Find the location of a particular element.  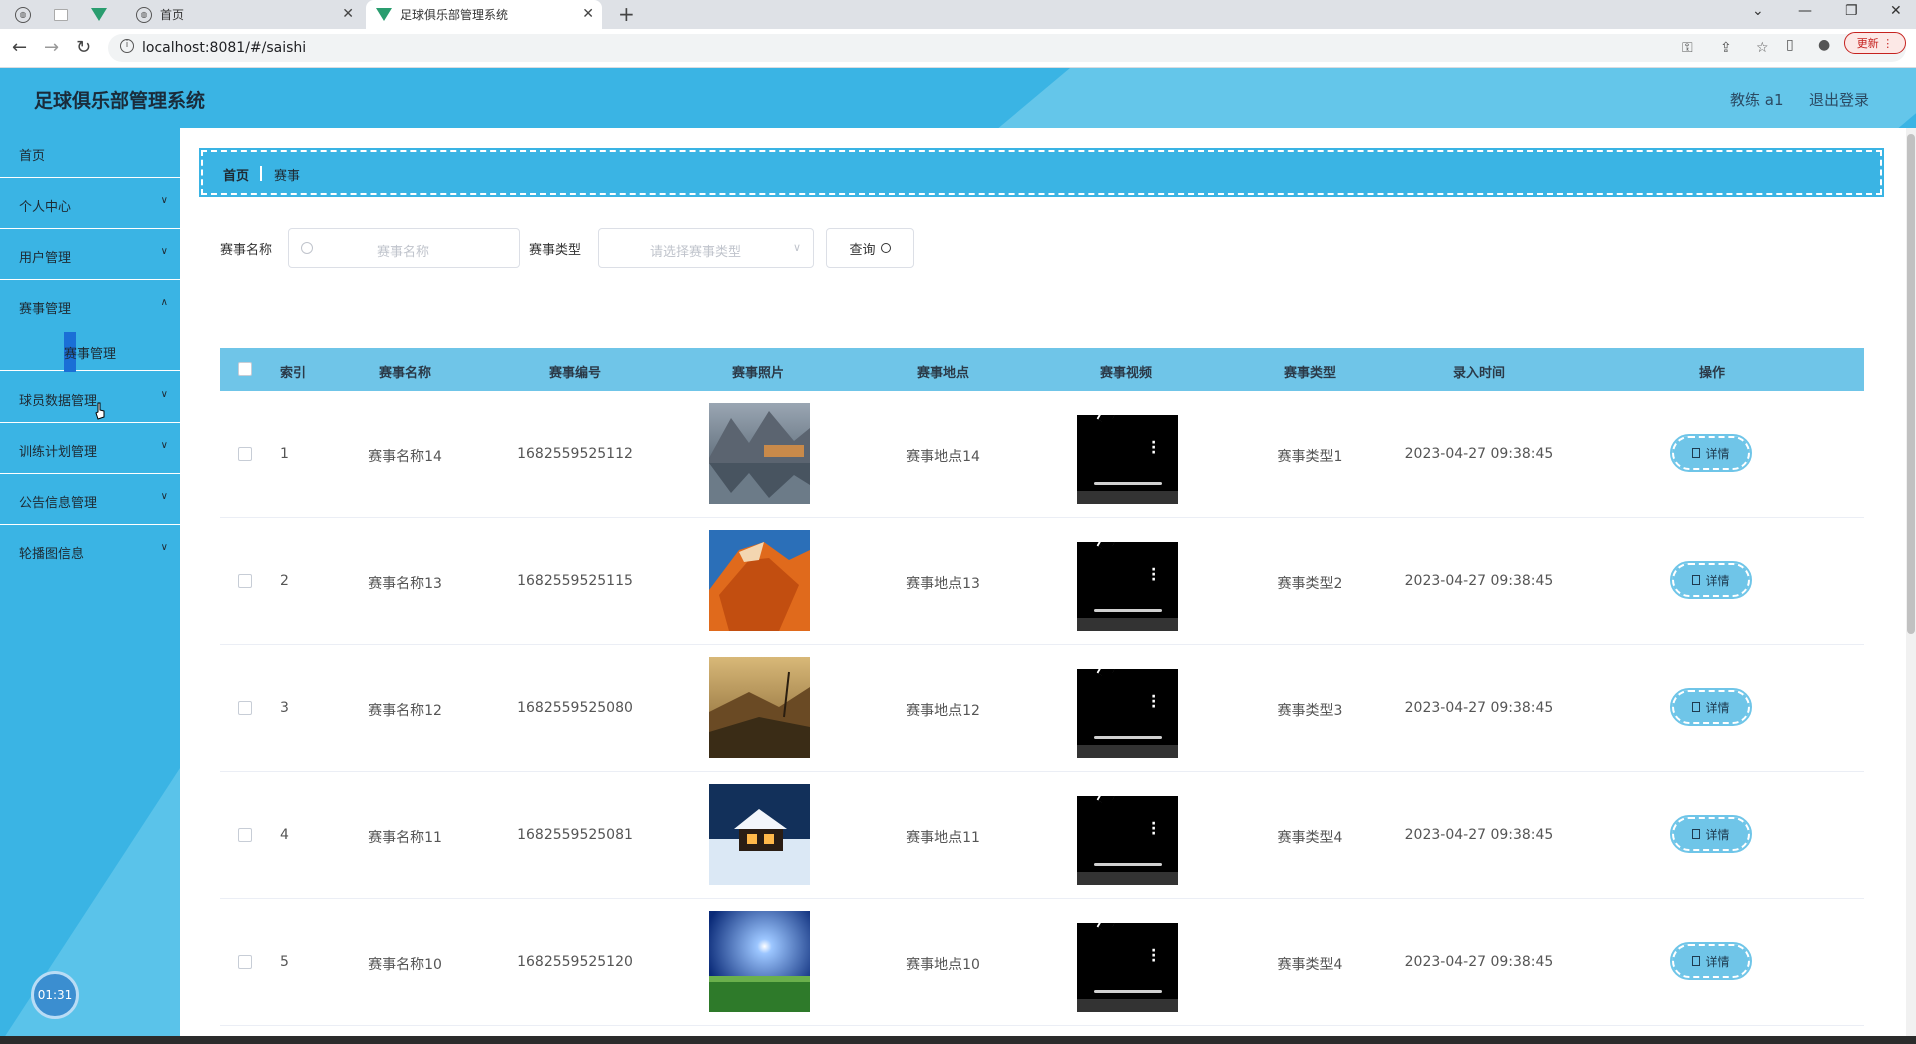

tab-search-icon: ⌄ is located at coordinates (1758, 11).